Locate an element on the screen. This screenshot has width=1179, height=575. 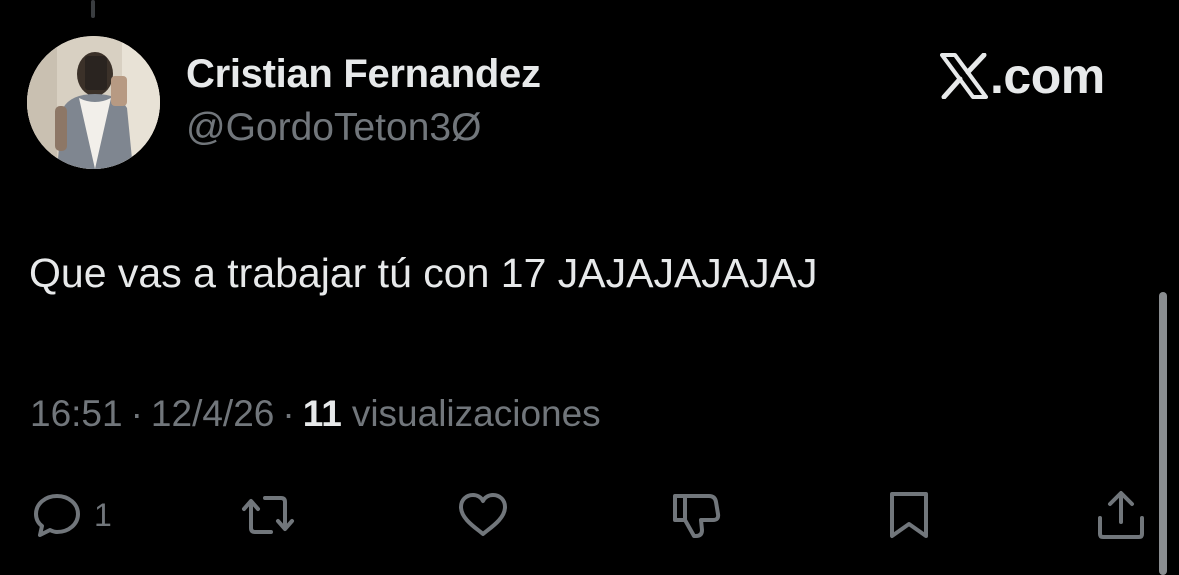
bookmark-button is located at coordinates (909, 515).